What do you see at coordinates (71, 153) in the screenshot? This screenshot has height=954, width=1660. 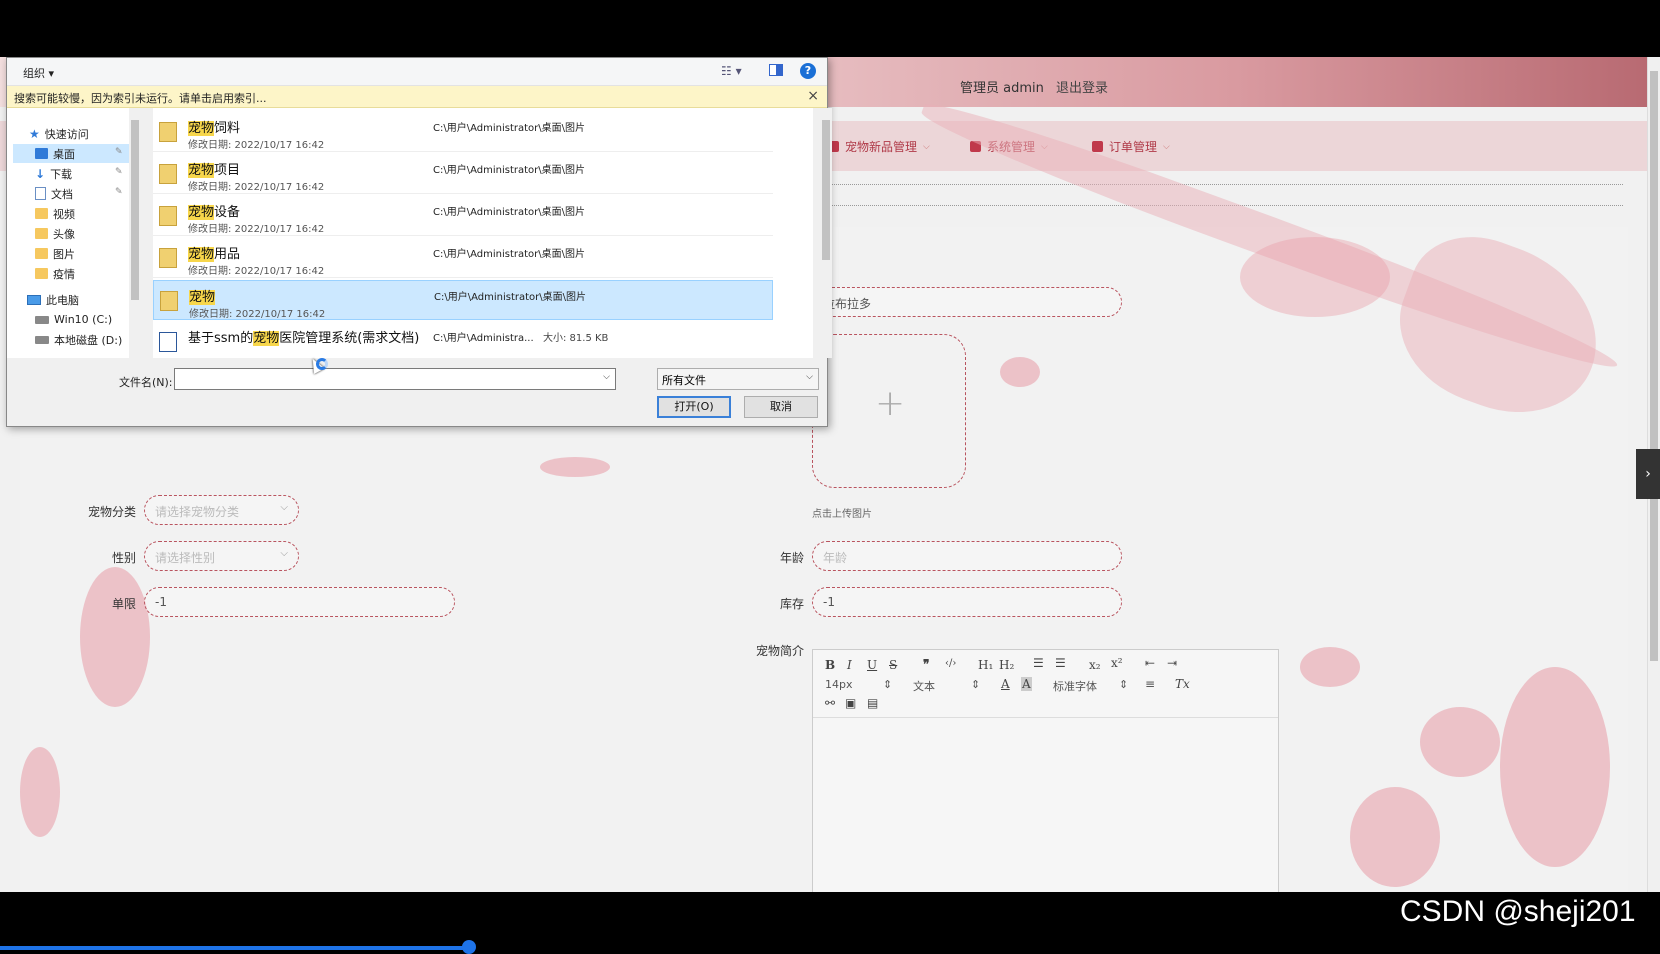 I see `nav-desktop: 桌面` at bounding box center [71, 153].